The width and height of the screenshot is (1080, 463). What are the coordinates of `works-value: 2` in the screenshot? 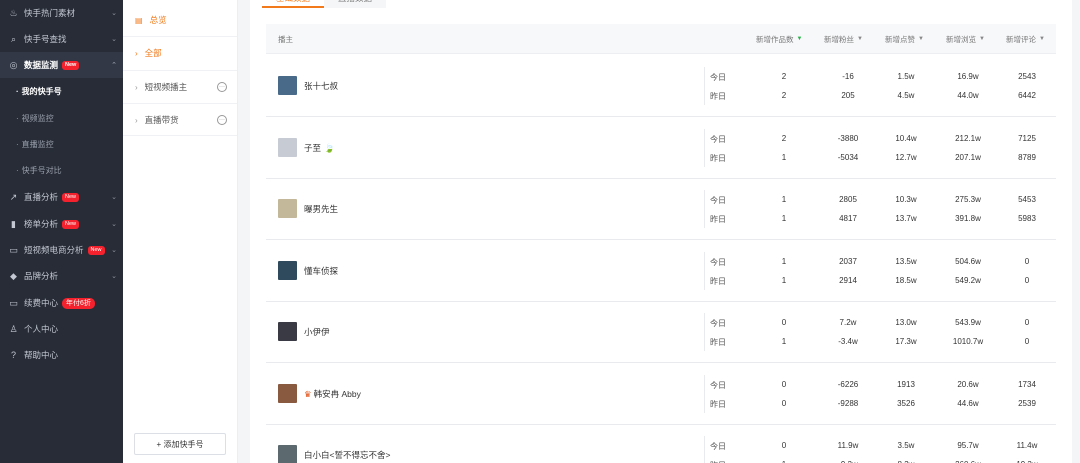 It's located at (784, 95).